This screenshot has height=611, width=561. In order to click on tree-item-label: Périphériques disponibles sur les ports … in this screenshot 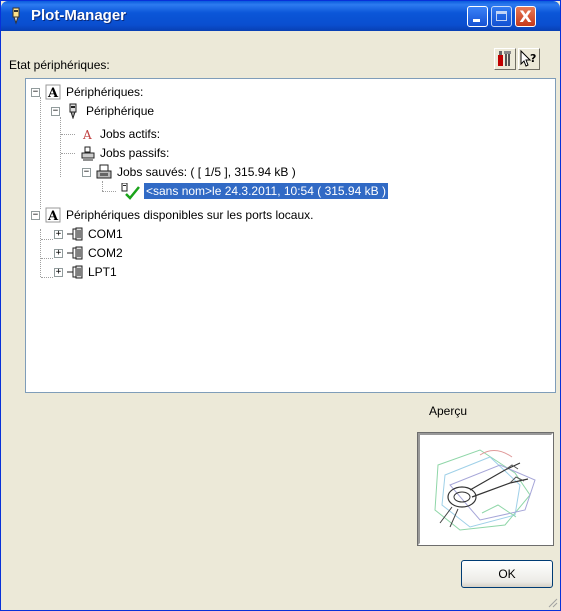, I will do `click(190, 215)`.